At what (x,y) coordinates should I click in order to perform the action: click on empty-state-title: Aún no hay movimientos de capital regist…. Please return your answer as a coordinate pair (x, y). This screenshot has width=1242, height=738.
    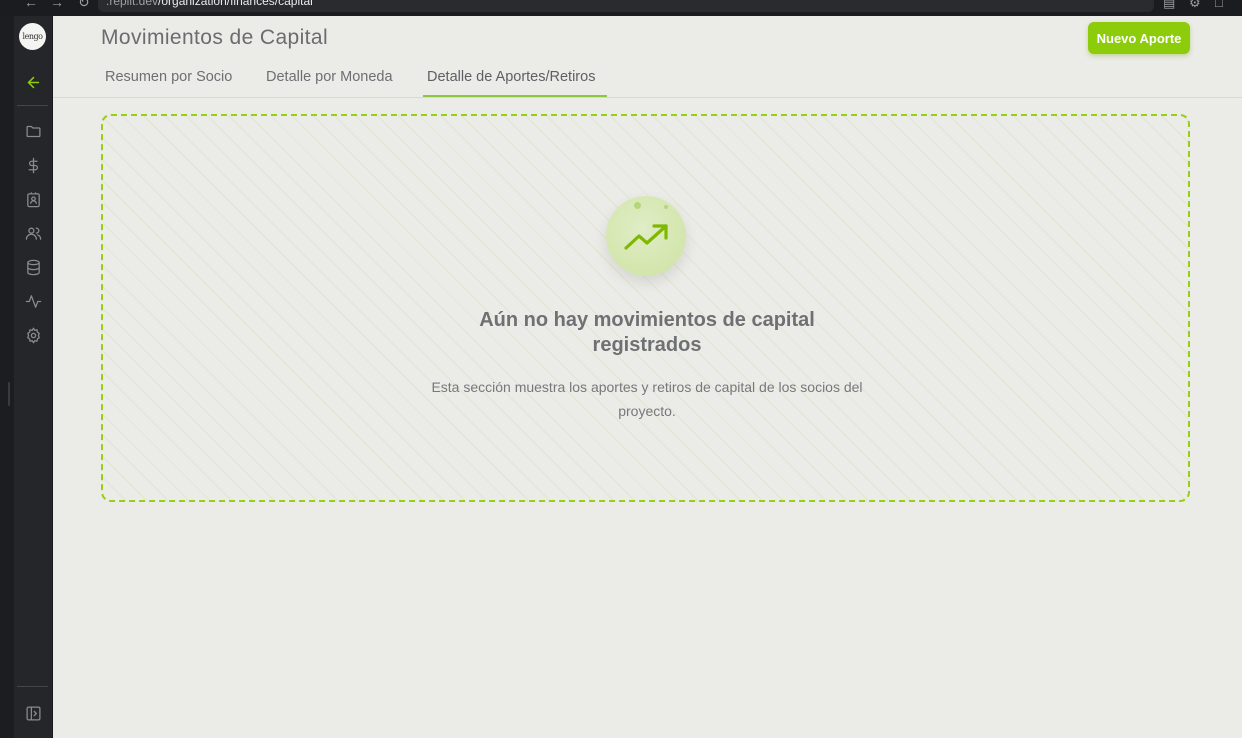
    Looking at the image, I should click on (647, 332).